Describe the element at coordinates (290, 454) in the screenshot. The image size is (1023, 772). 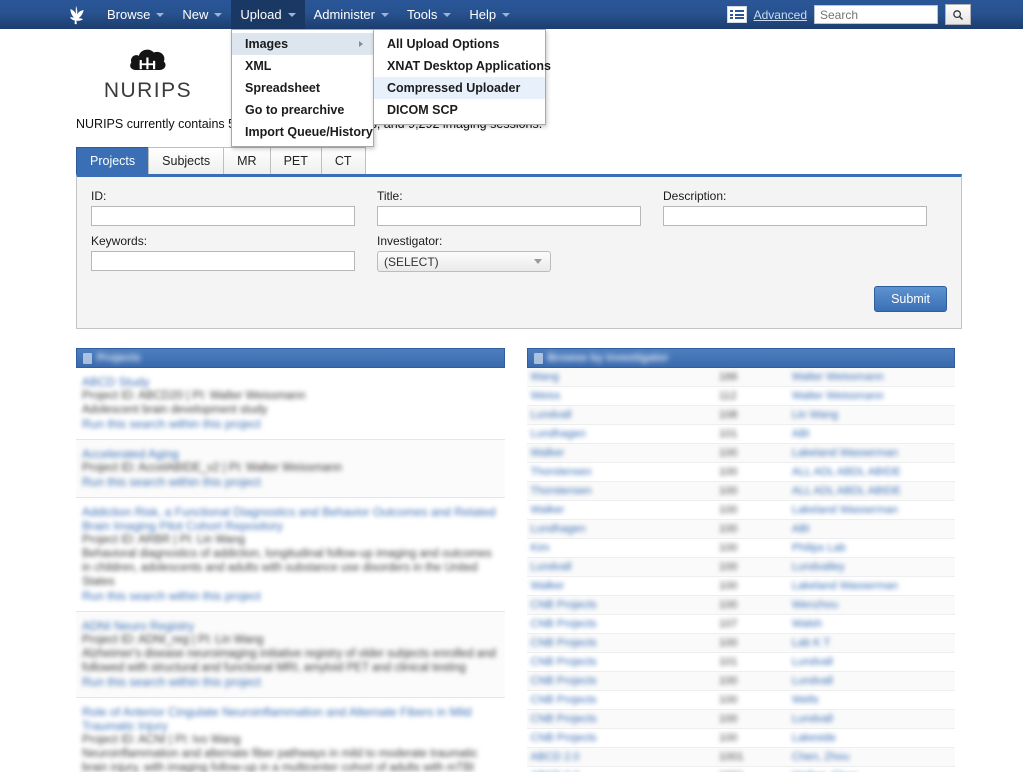
I see `project-title-link: Accelerated Aging` at that location.